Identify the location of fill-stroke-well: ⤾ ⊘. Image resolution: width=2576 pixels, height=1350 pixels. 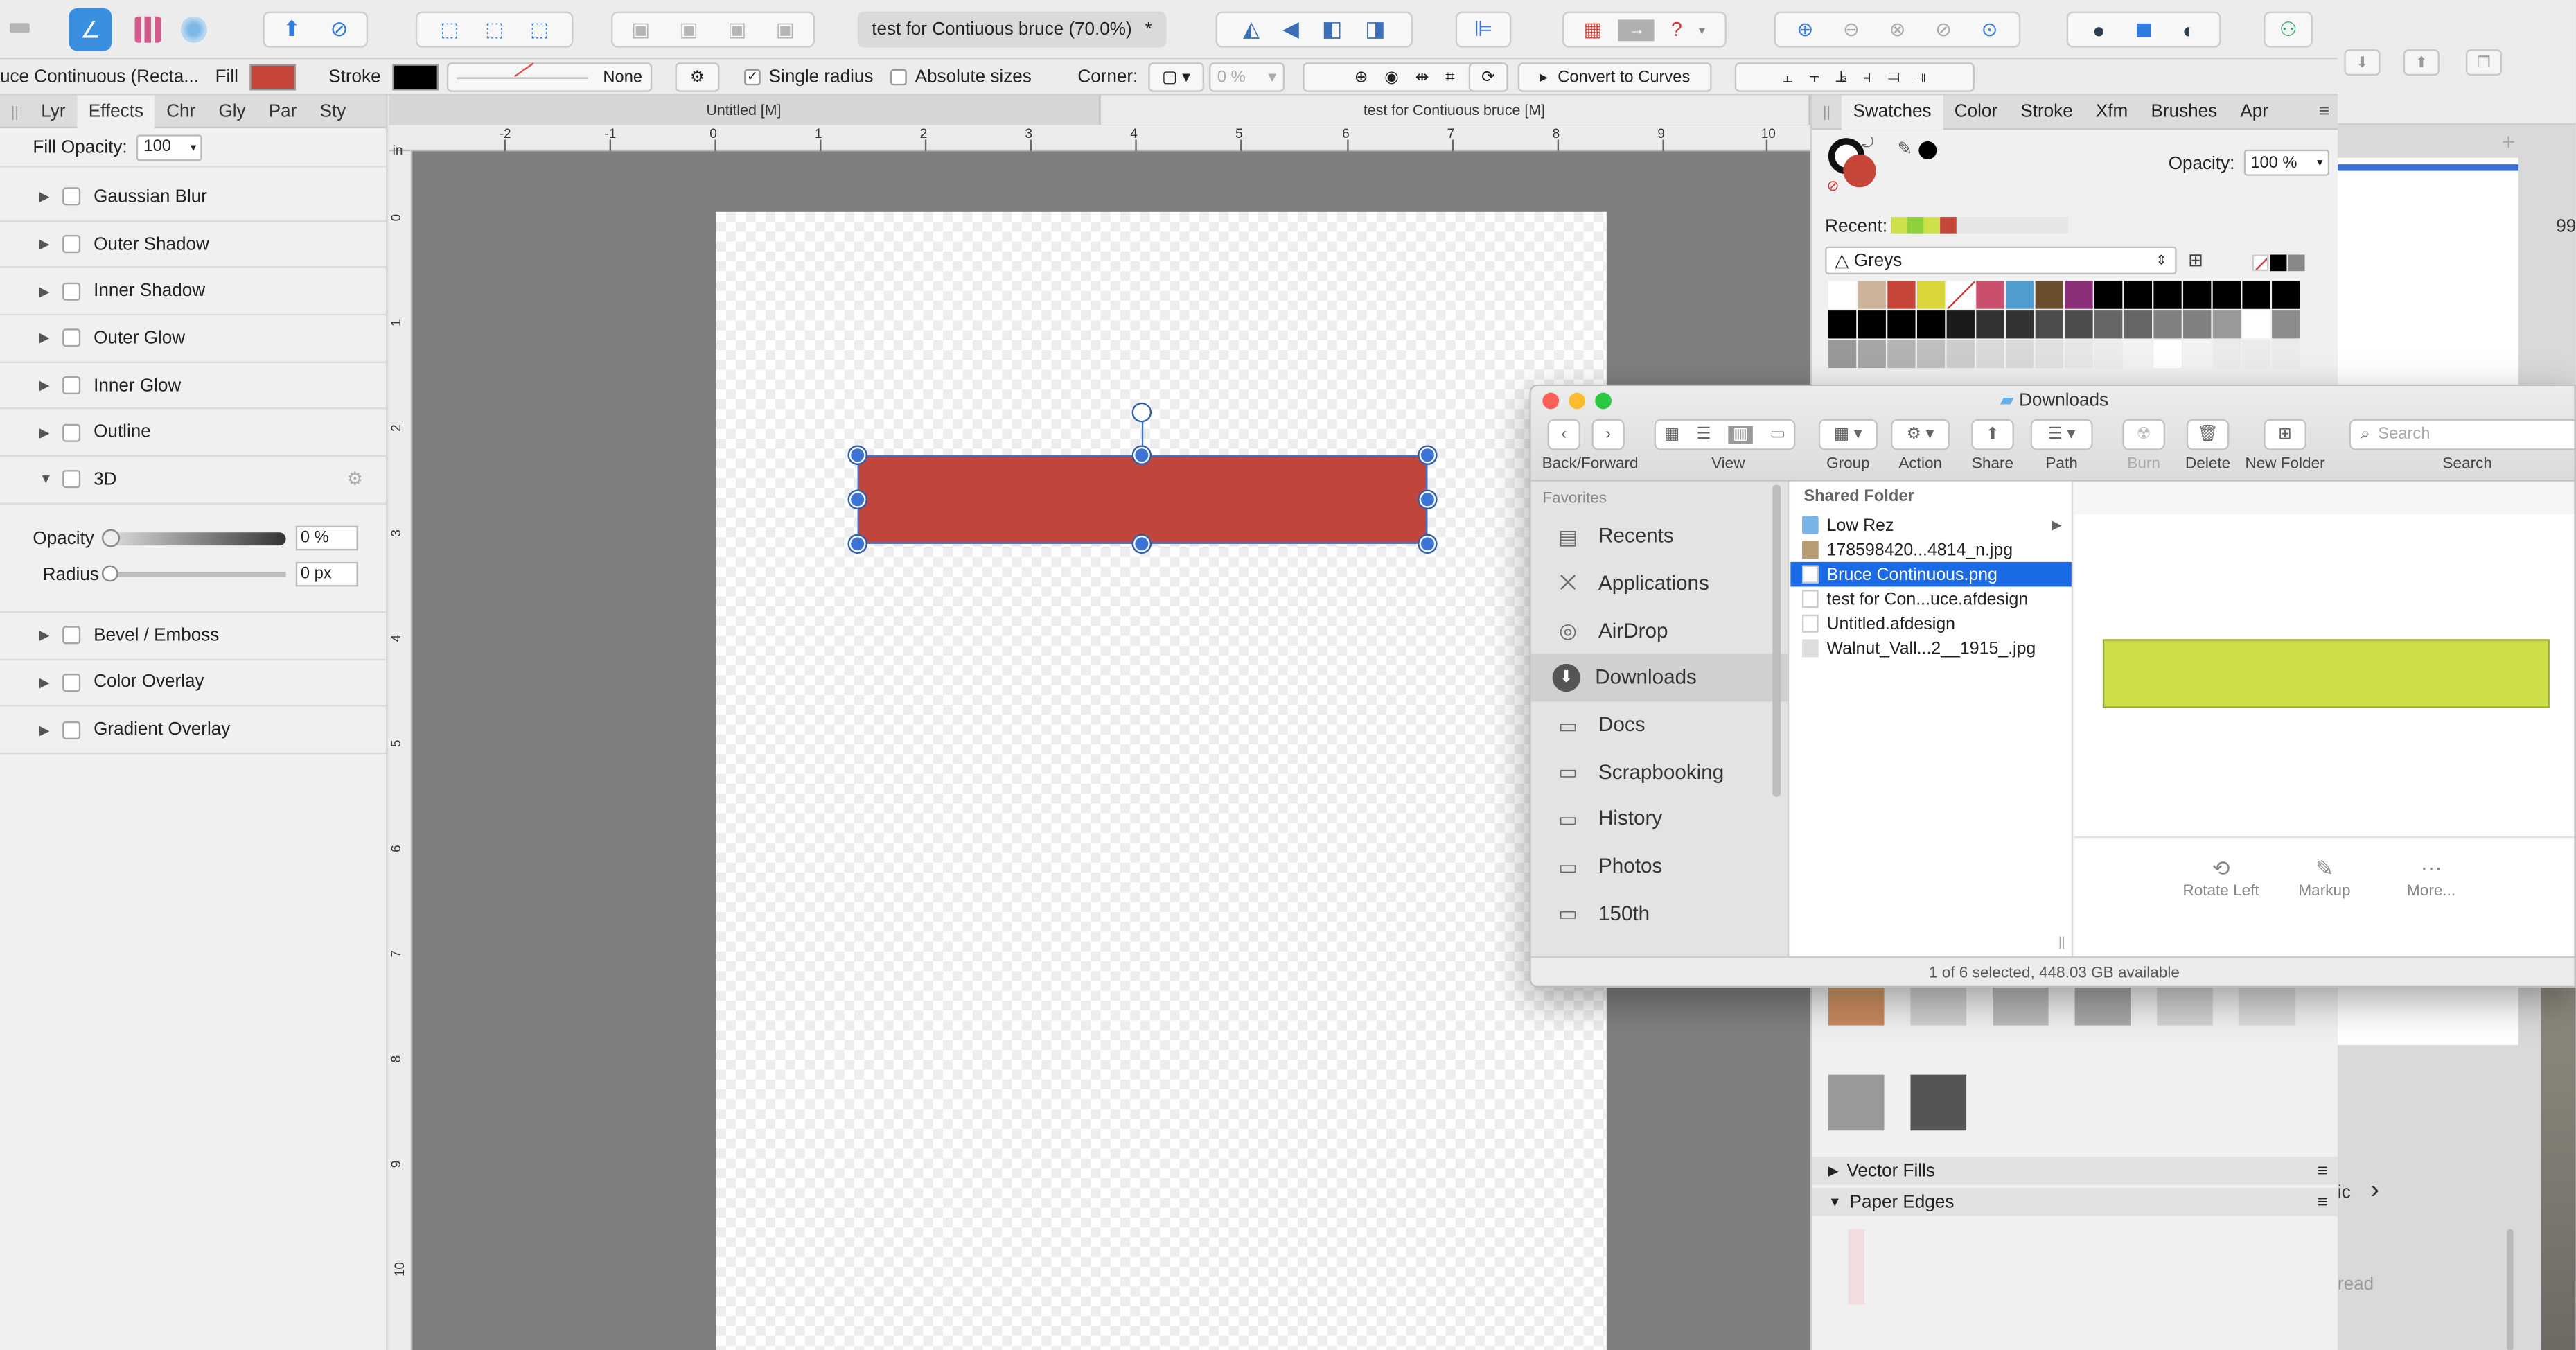
(1853, 164).